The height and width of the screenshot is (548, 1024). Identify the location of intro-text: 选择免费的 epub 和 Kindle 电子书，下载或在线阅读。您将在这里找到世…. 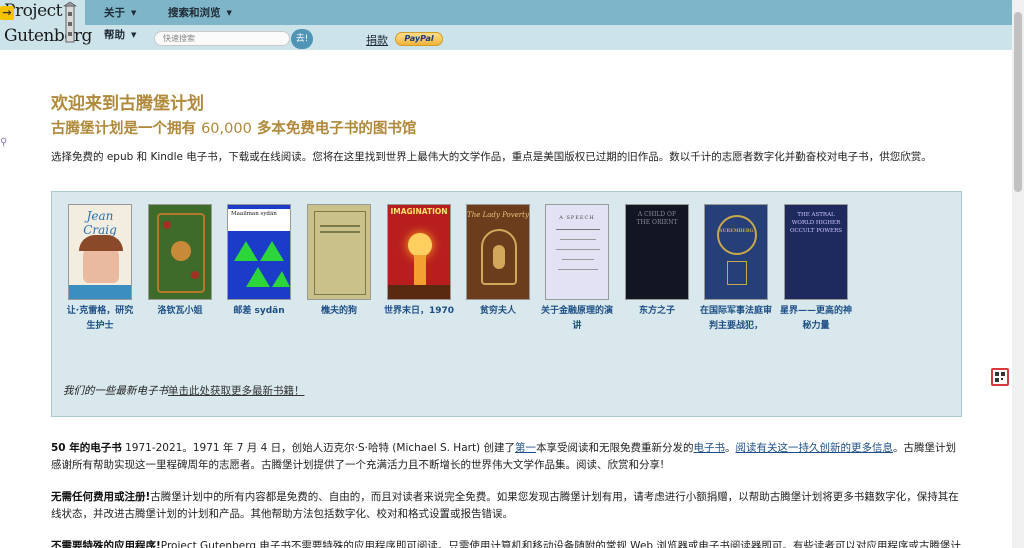
(491, 157).